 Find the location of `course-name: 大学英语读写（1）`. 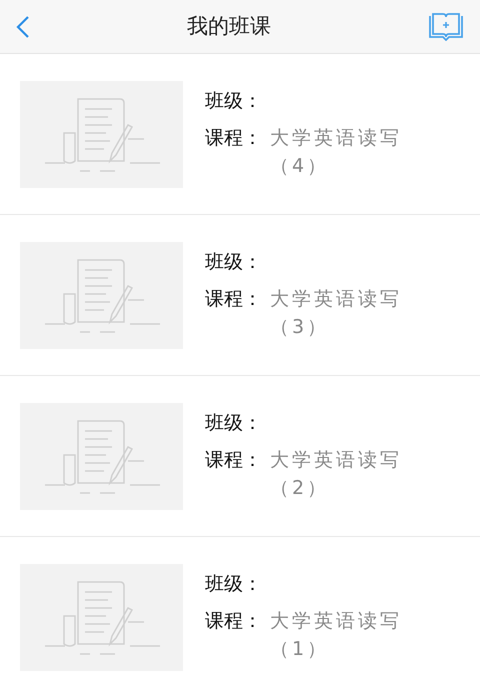

course-name: 大学英语读写（1） is located at coordinates (336, 635).